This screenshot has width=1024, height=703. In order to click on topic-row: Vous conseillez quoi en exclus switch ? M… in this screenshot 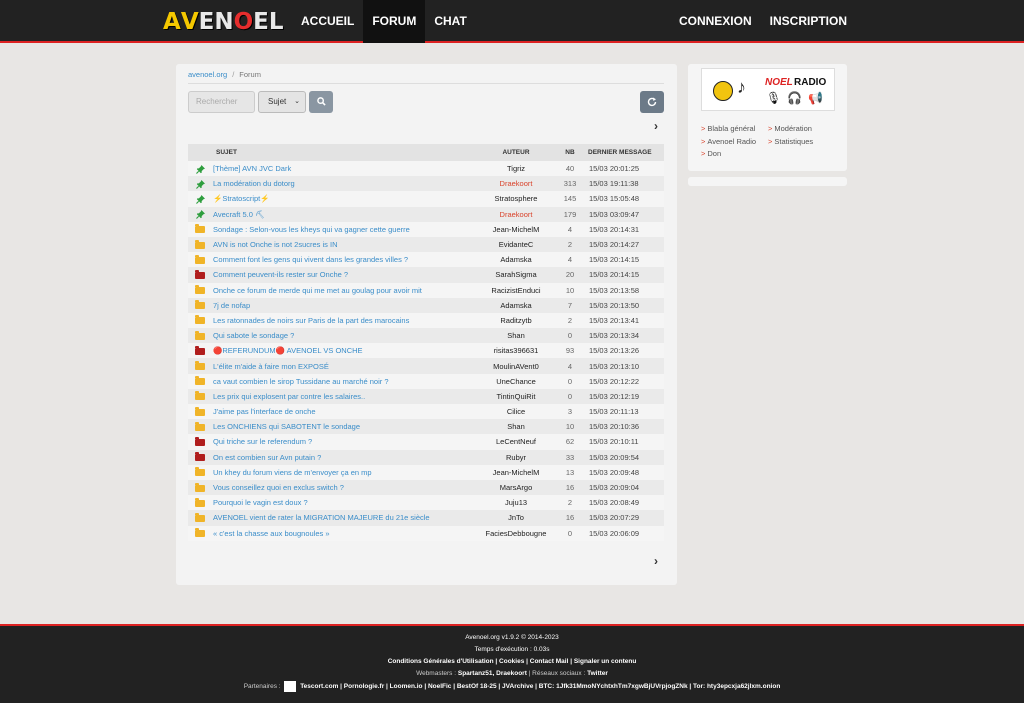, I will do `click(426, 487)`.